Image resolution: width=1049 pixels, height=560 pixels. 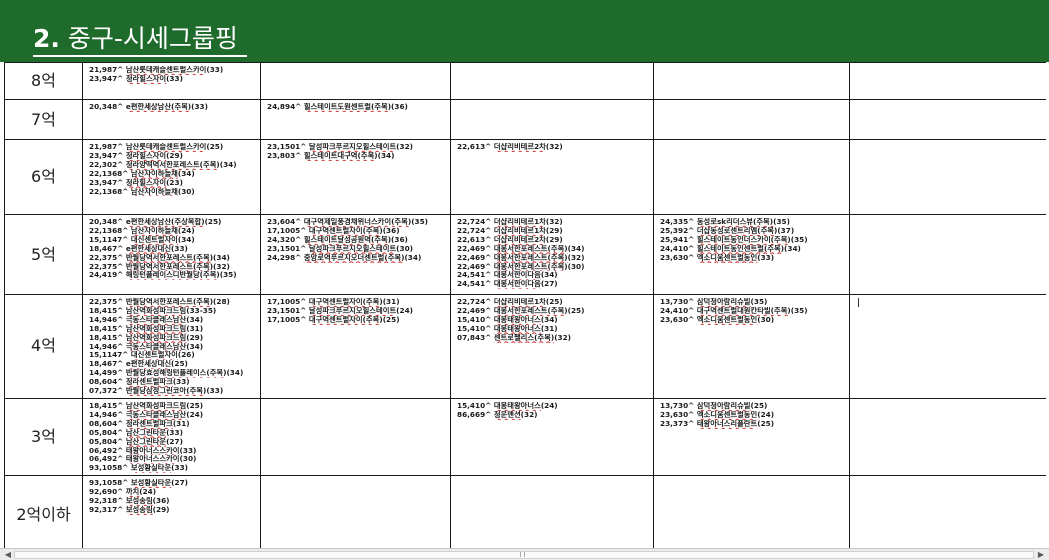 I want to click on apartment-entry: 18,415^ 남산역화성파크드림(31), so click(x=146, y=328).